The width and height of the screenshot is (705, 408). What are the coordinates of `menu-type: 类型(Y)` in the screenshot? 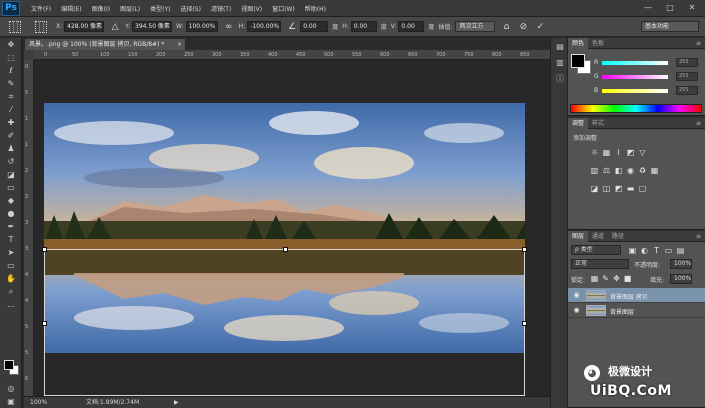 It's located at (160, 8).